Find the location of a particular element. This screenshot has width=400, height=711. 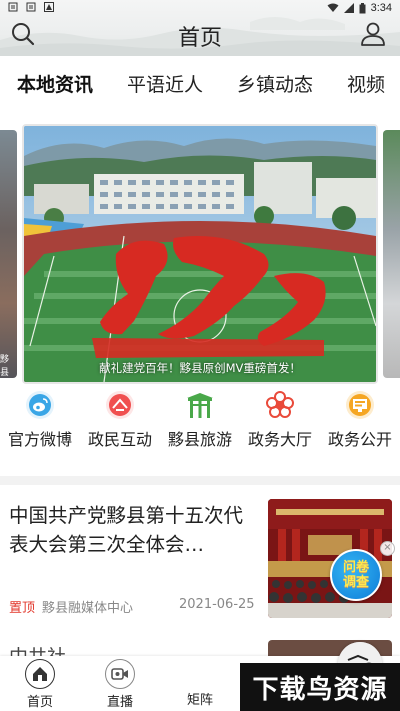

wifi-icon is located at coordinates (333, 7).